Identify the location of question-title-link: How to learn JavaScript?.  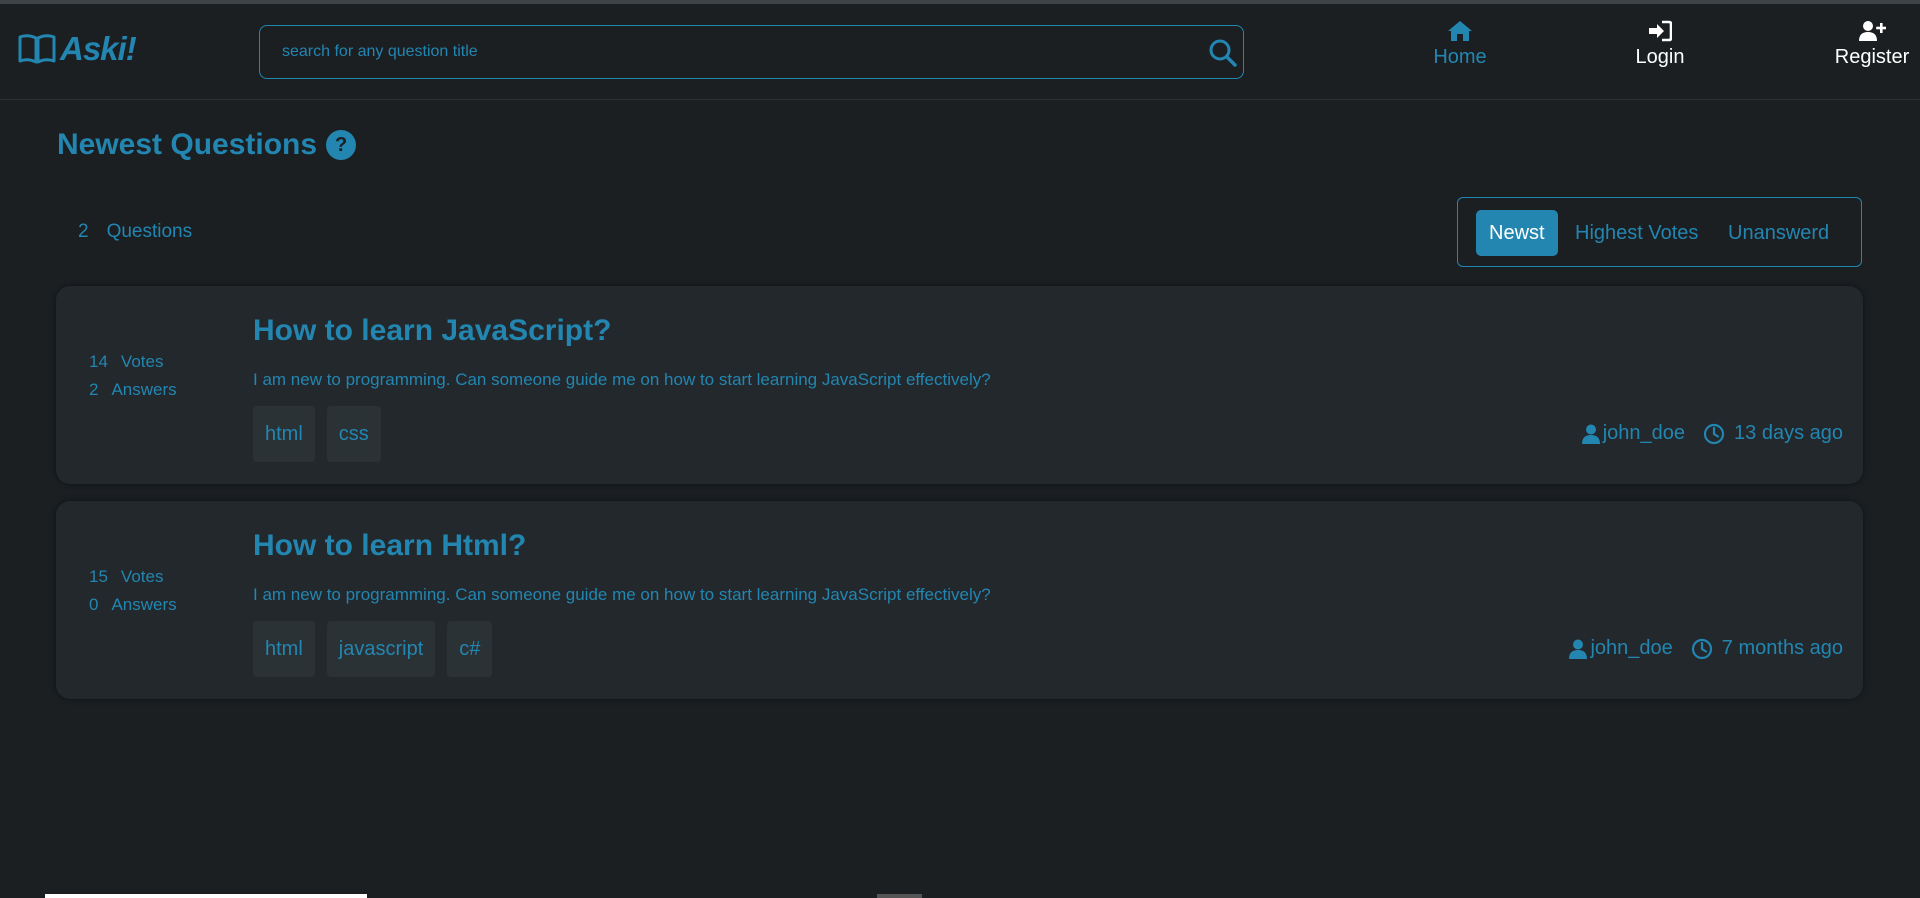
(432, 331).